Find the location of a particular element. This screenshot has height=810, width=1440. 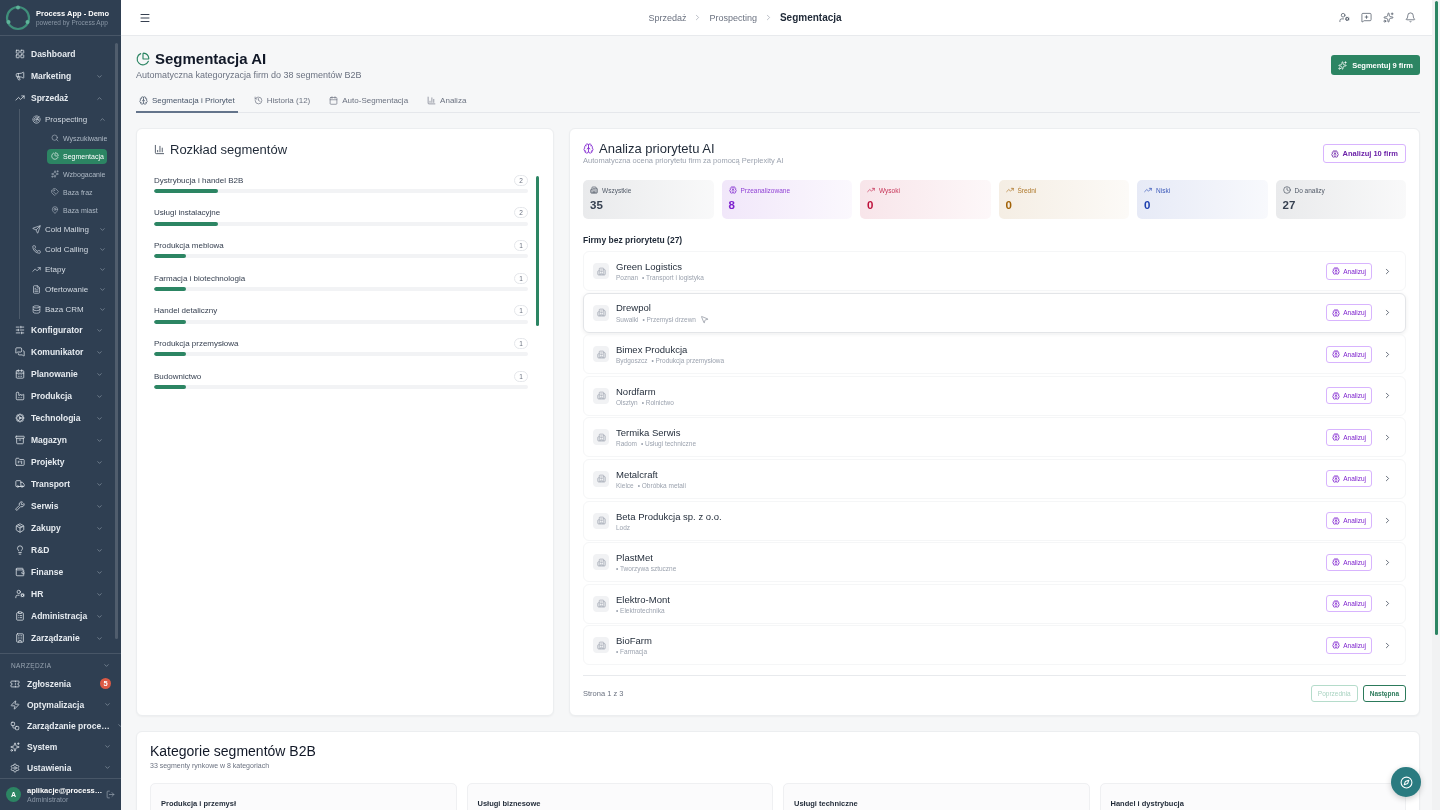

sidebar-item: Zarządzanie is located at coordinates (57, 638).